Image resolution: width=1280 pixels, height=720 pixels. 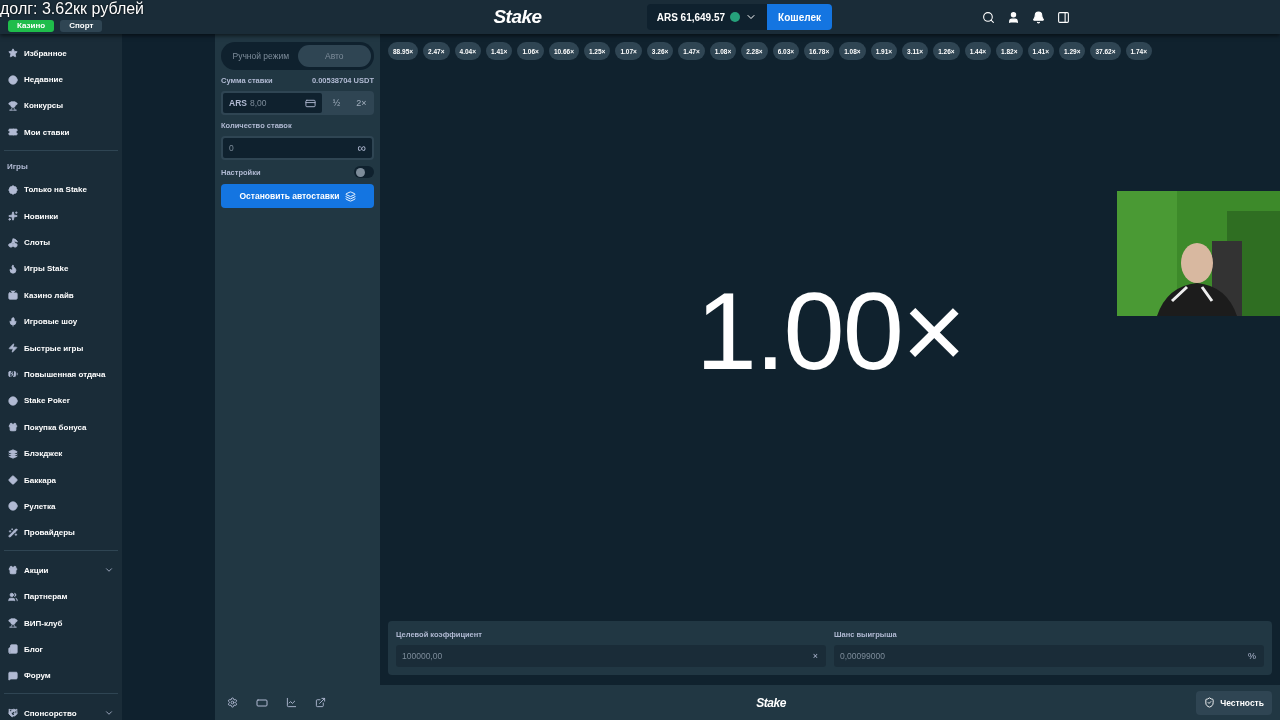 I want to click on search-icon, so click(x=988, y=17).